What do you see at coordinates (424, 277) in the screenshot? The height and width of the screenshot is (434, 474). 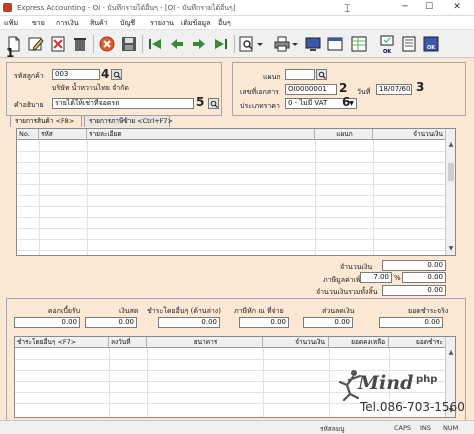 I see `vat-amount-field: 0.00` at bounding box center [424, 277].